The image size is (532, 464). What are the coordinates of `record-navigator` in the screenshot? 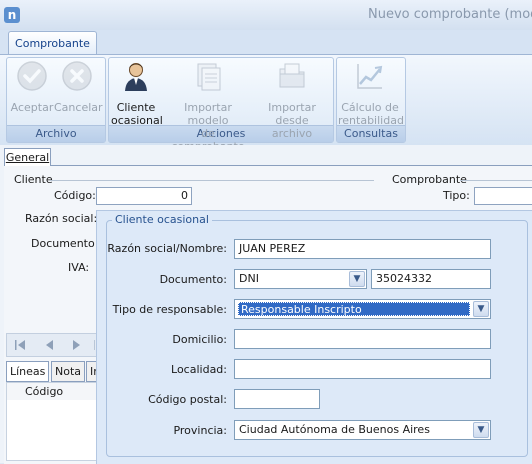 It's located at (52, 345).